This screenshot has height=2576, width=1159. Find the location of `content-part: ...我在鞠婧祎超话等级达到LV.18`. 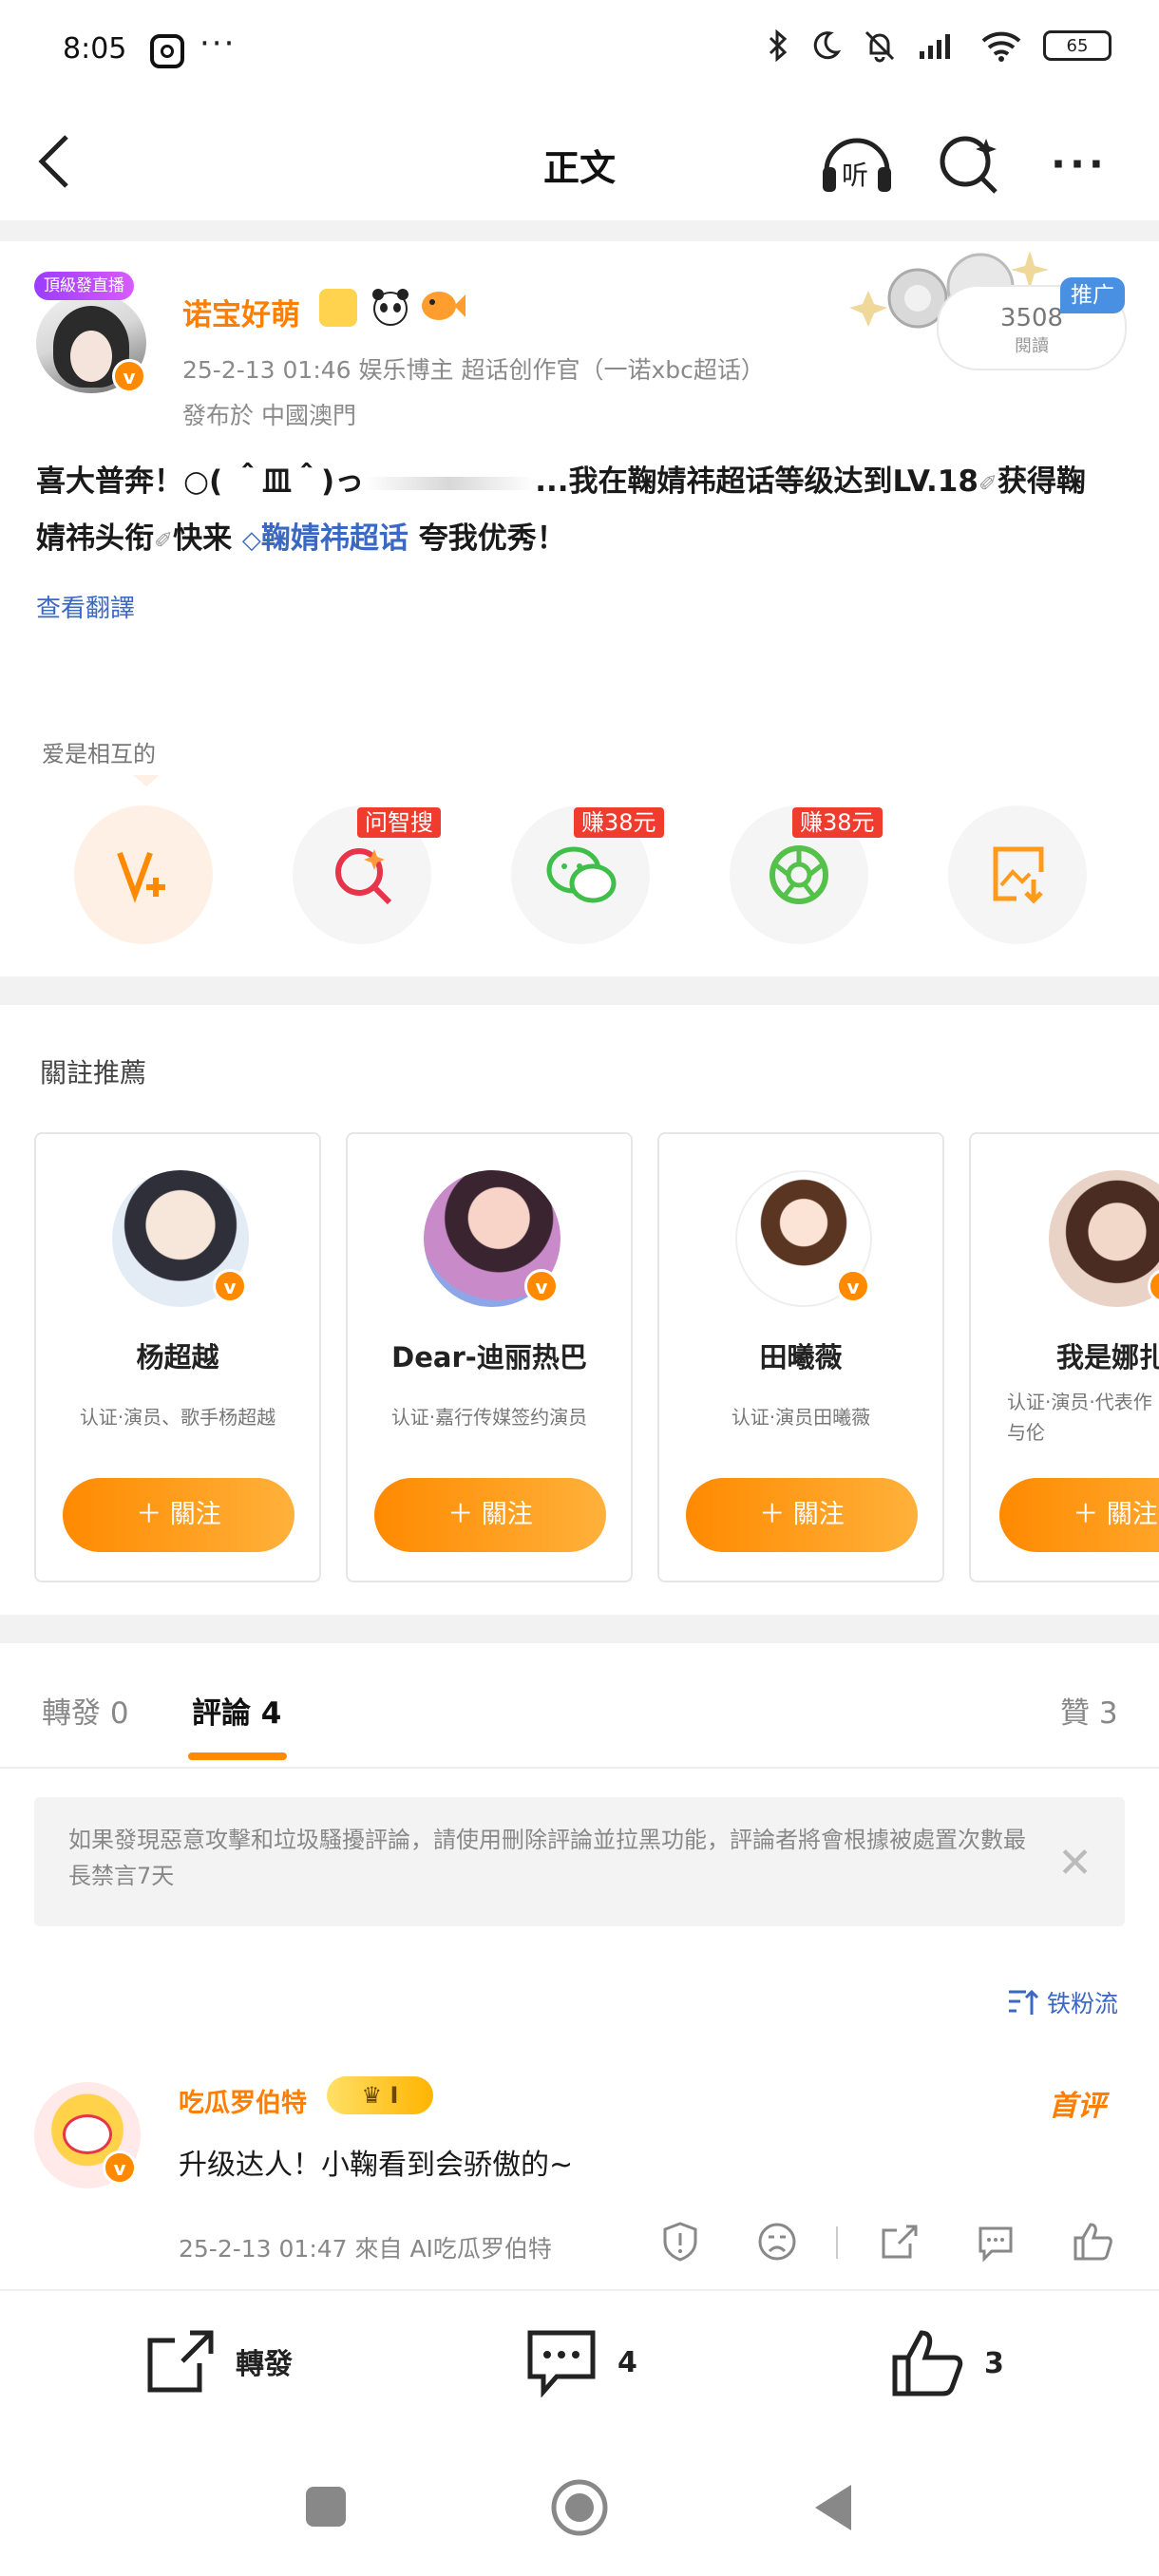

content-part: ...我在鞠婧祎超话等级达到LV.18 is located at coordinates (756, 481).